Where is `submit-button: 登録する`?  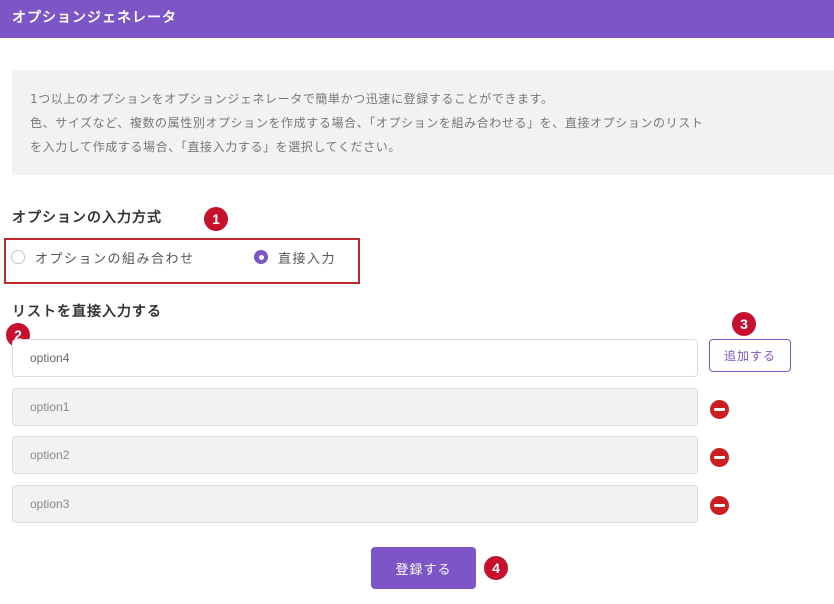 submit-button: 登録する is located at coordinates (423, 568).